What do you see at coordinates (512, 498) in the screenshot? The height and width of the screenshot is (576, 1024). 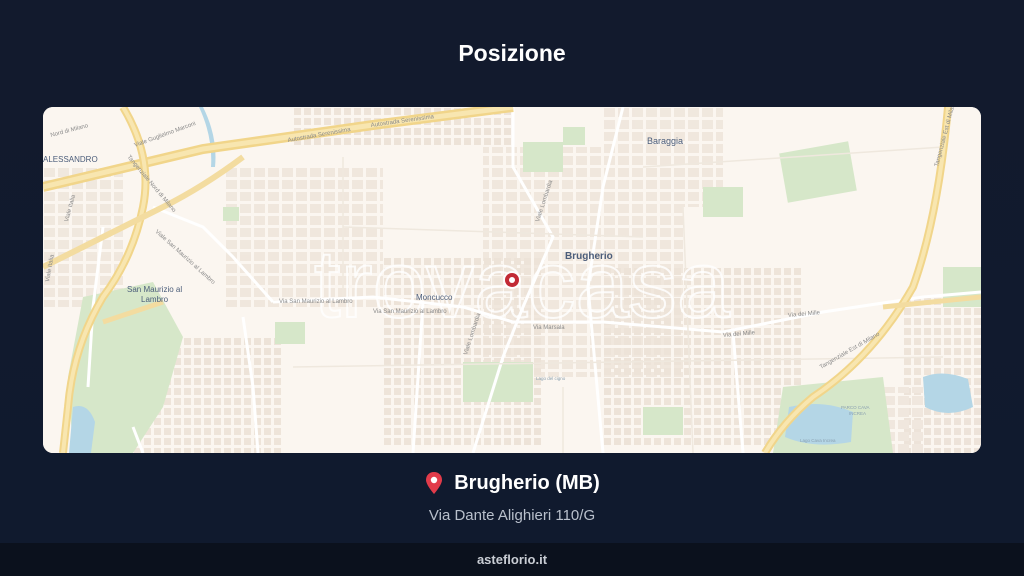 I see `location-info: Brugherio (MB) Via Dante Alighieri 110/G` at bounding box center [512, 498].